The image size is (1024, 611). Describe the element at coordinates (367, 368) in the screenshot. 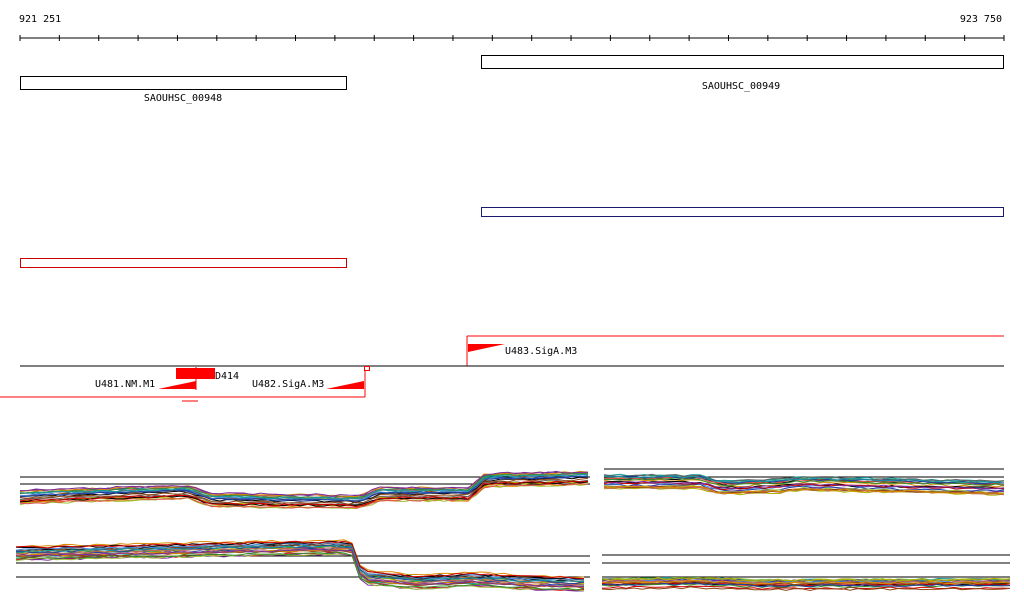

I see `minus-transcript-endcap` at that location.